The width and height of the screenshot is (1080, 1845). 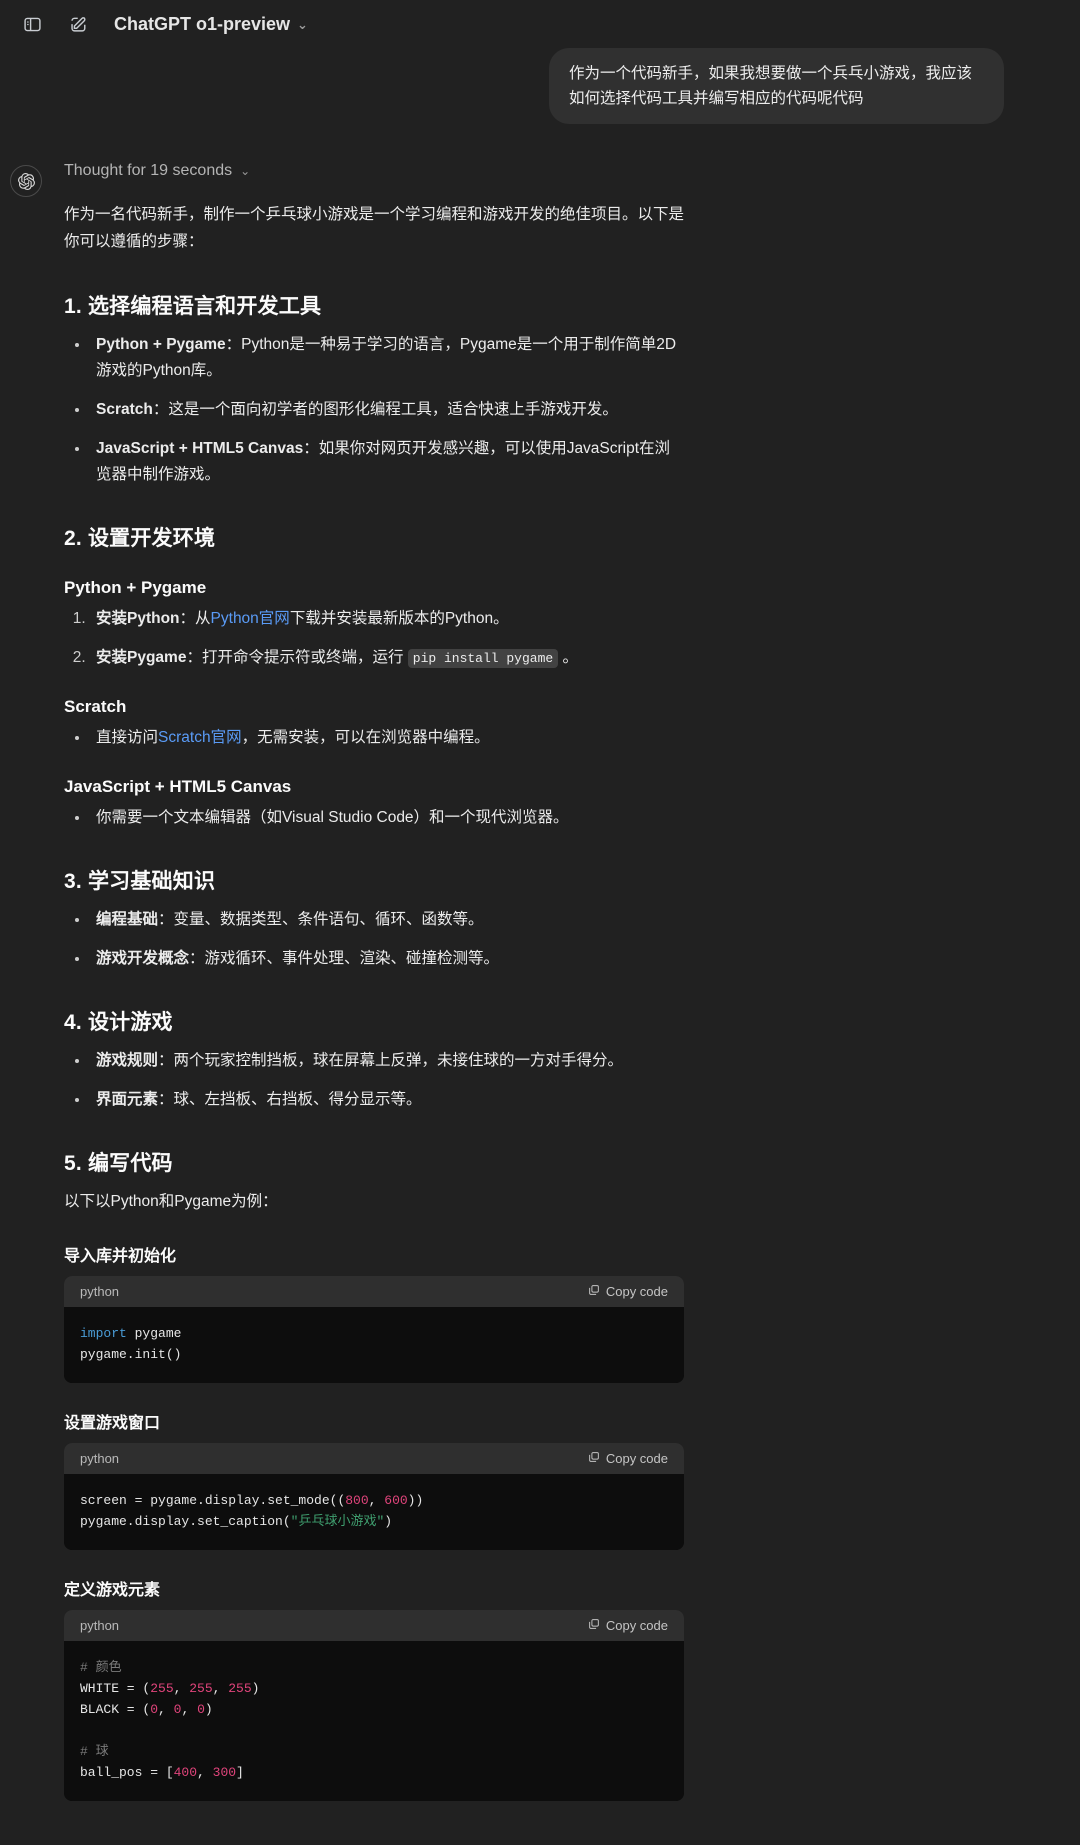 I want to click on list-item-term: 安装Pygame, so click(x=141, y=657).